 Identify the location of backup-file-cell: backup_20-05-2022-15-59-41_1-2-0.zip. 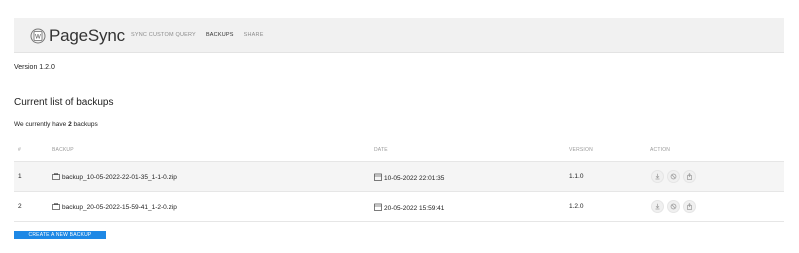
(114, 207).